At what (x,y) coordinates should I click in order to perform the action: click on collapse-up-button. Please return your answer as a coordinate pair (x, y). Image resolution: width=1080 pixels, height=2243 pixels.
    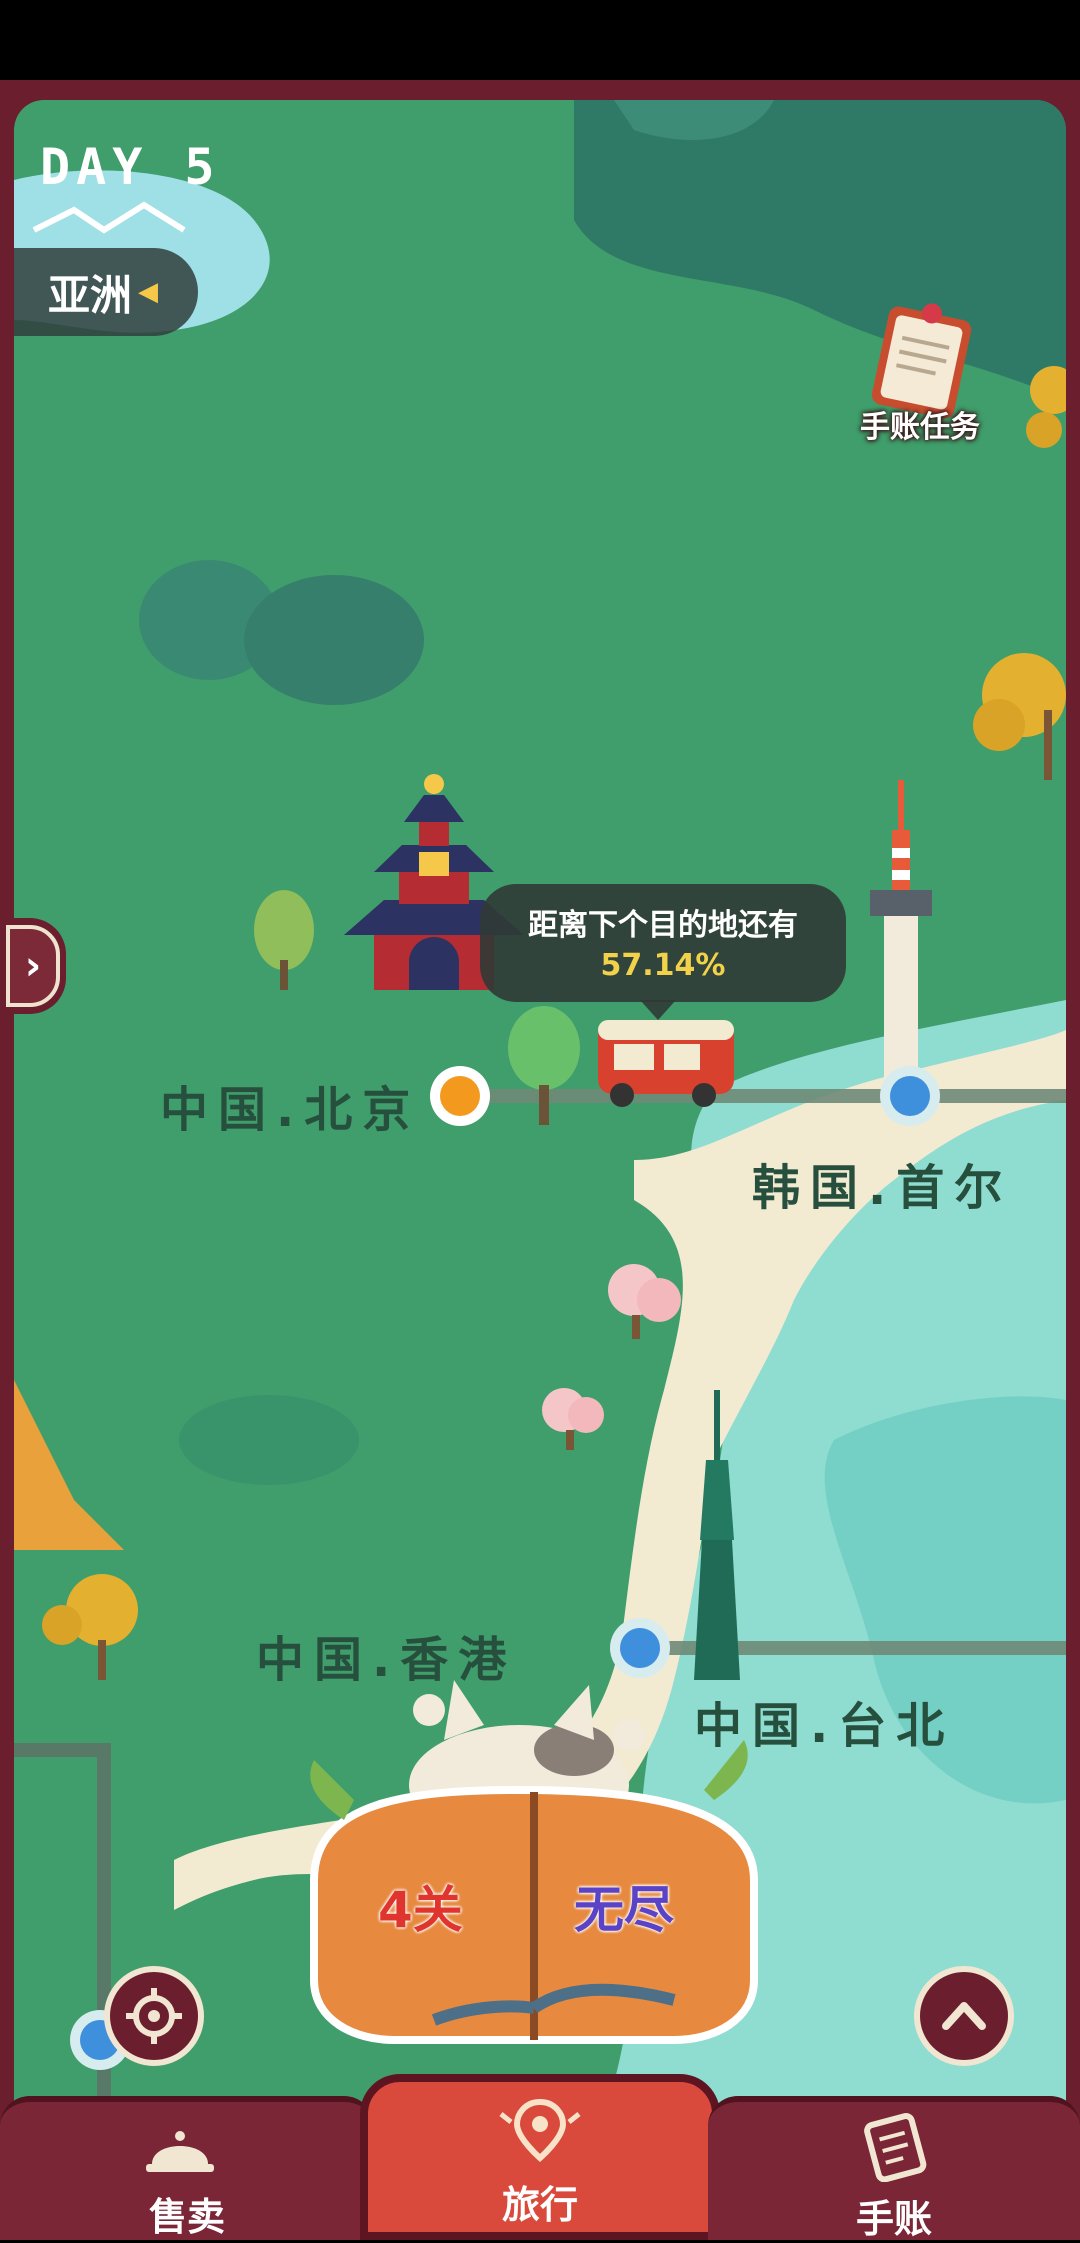
    Looking at the image, I should click on (964, 2016).